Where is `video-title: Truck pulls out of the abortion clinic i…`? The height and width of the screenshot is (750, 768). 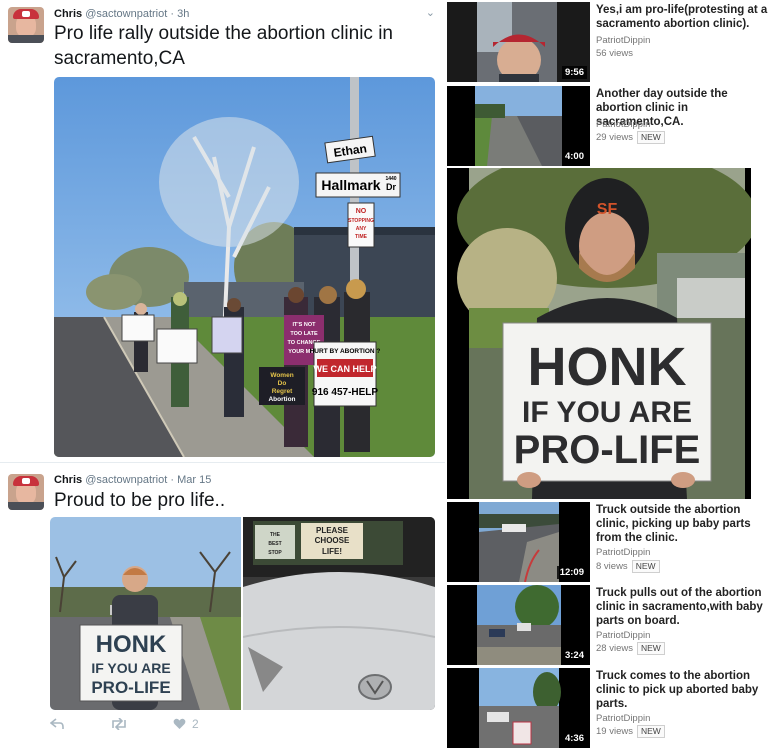
video-title: Truck pulls out of the abortion clinic i… is located at coordinates (682, 607).